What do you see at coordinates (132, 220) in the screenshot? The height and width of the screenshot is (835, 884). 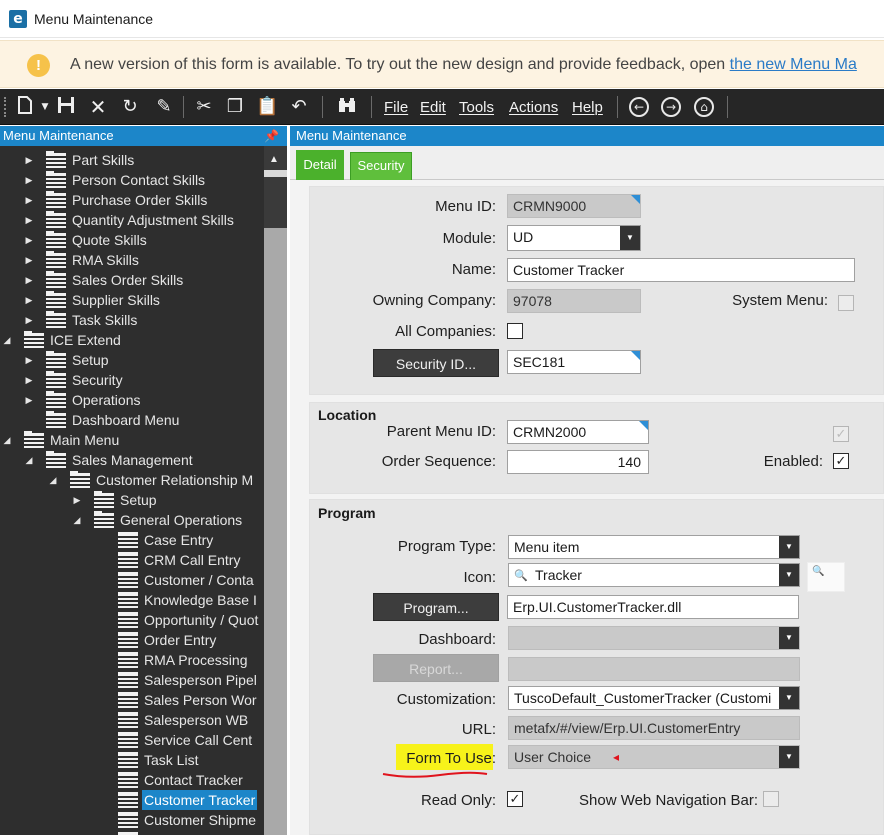 I see `tree-folder-item: ▶ Quantity Adjustment Skills` at bounding box center [132, 220].